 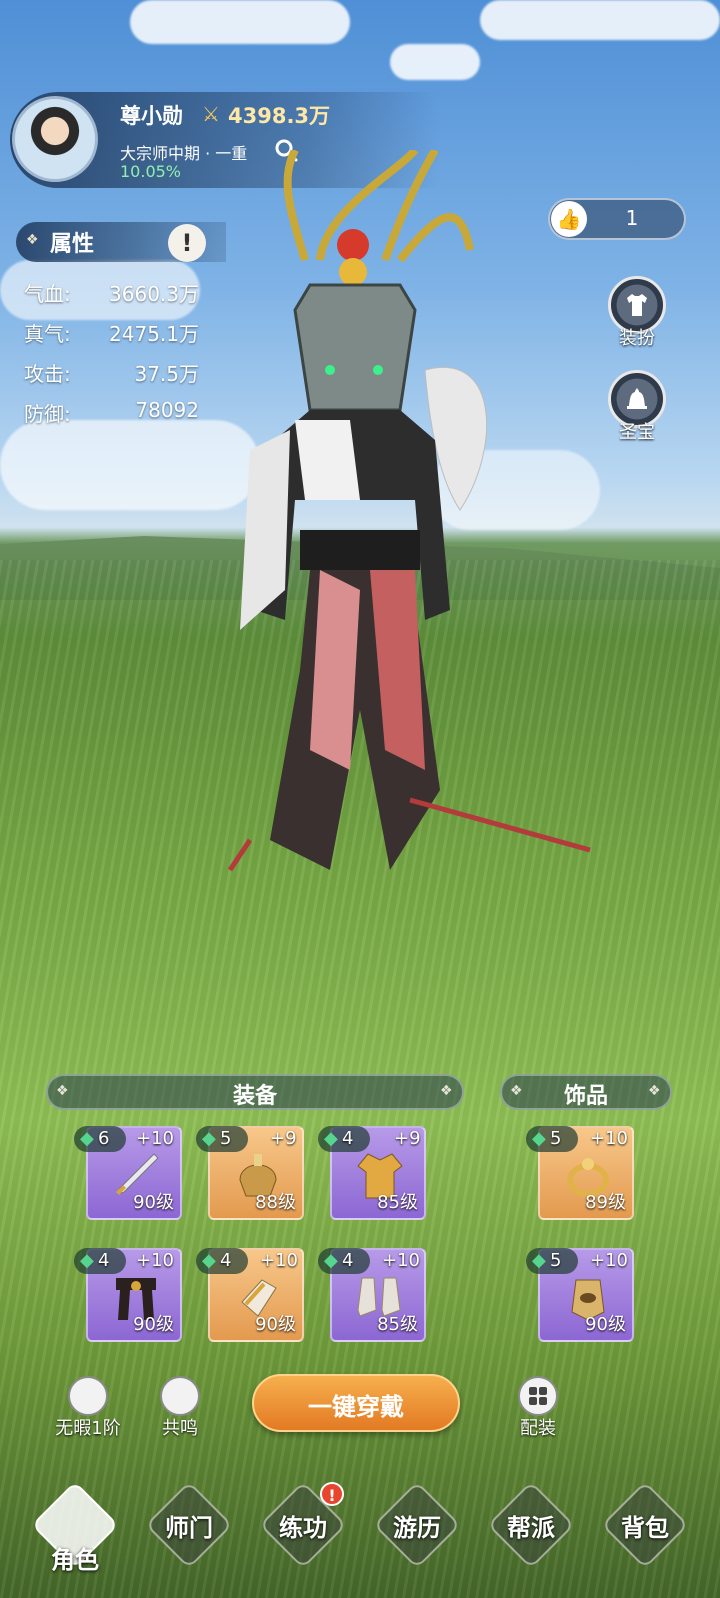 What do you see at coordinates (154, 334) in the screenshot?
I see `attribute-value: 2475.1万` at bounding box center [154, 334].